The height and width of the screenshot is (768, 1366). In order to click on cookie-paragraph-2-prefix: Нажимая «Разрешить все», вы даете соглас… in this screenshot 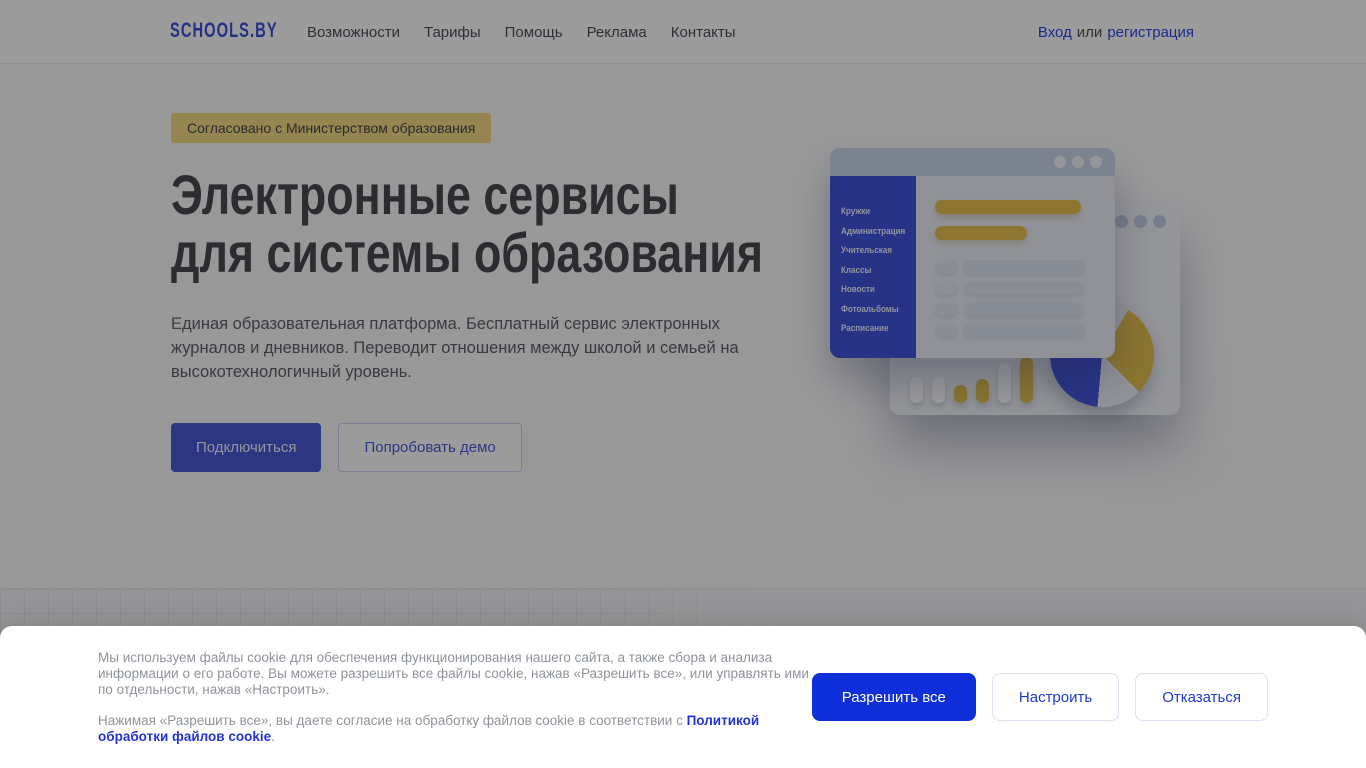, I will do `click(392, 720)`.